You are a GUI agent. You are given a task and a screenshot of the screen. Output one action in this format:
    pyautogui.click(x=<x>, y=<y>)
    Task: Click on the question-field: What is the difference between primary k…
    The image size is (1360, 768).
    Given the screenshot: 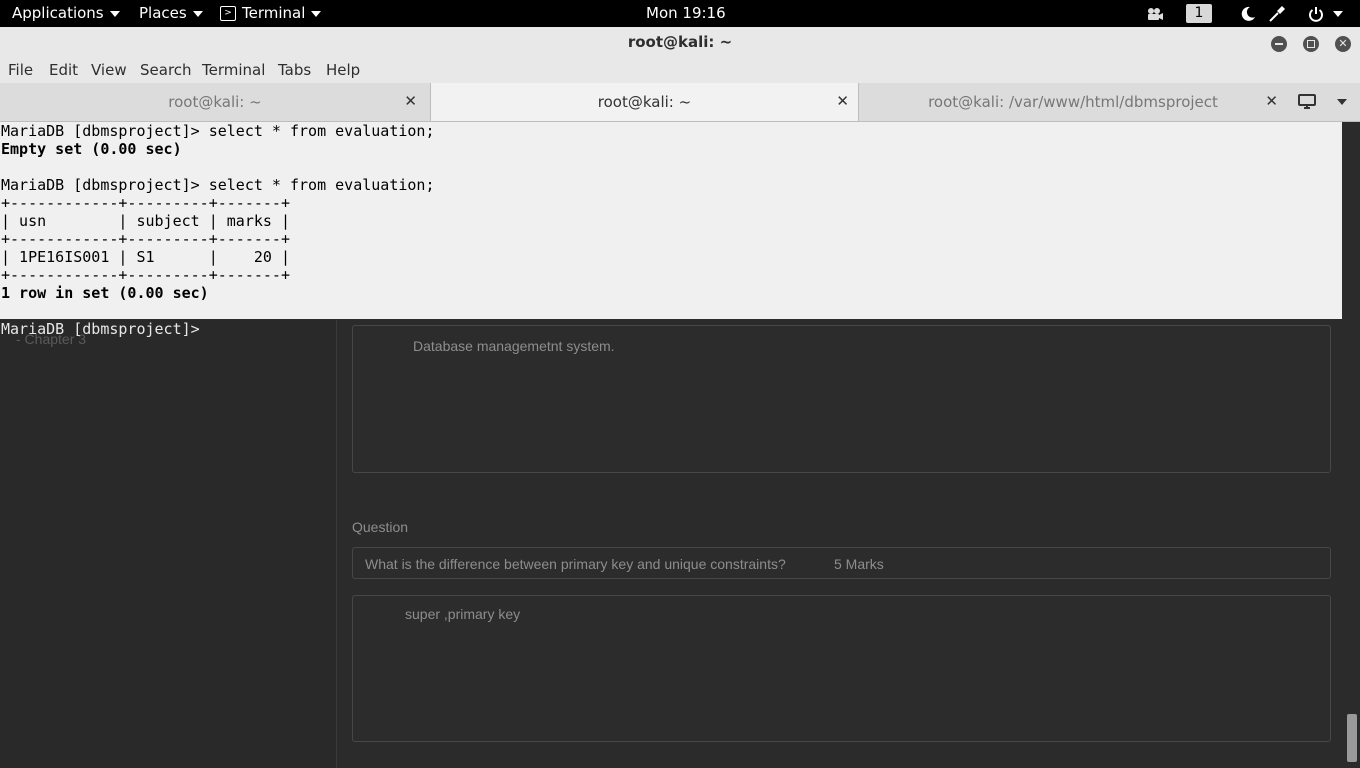 What is the action you would take?
    pyautogui.click(x=841, y=563)
    